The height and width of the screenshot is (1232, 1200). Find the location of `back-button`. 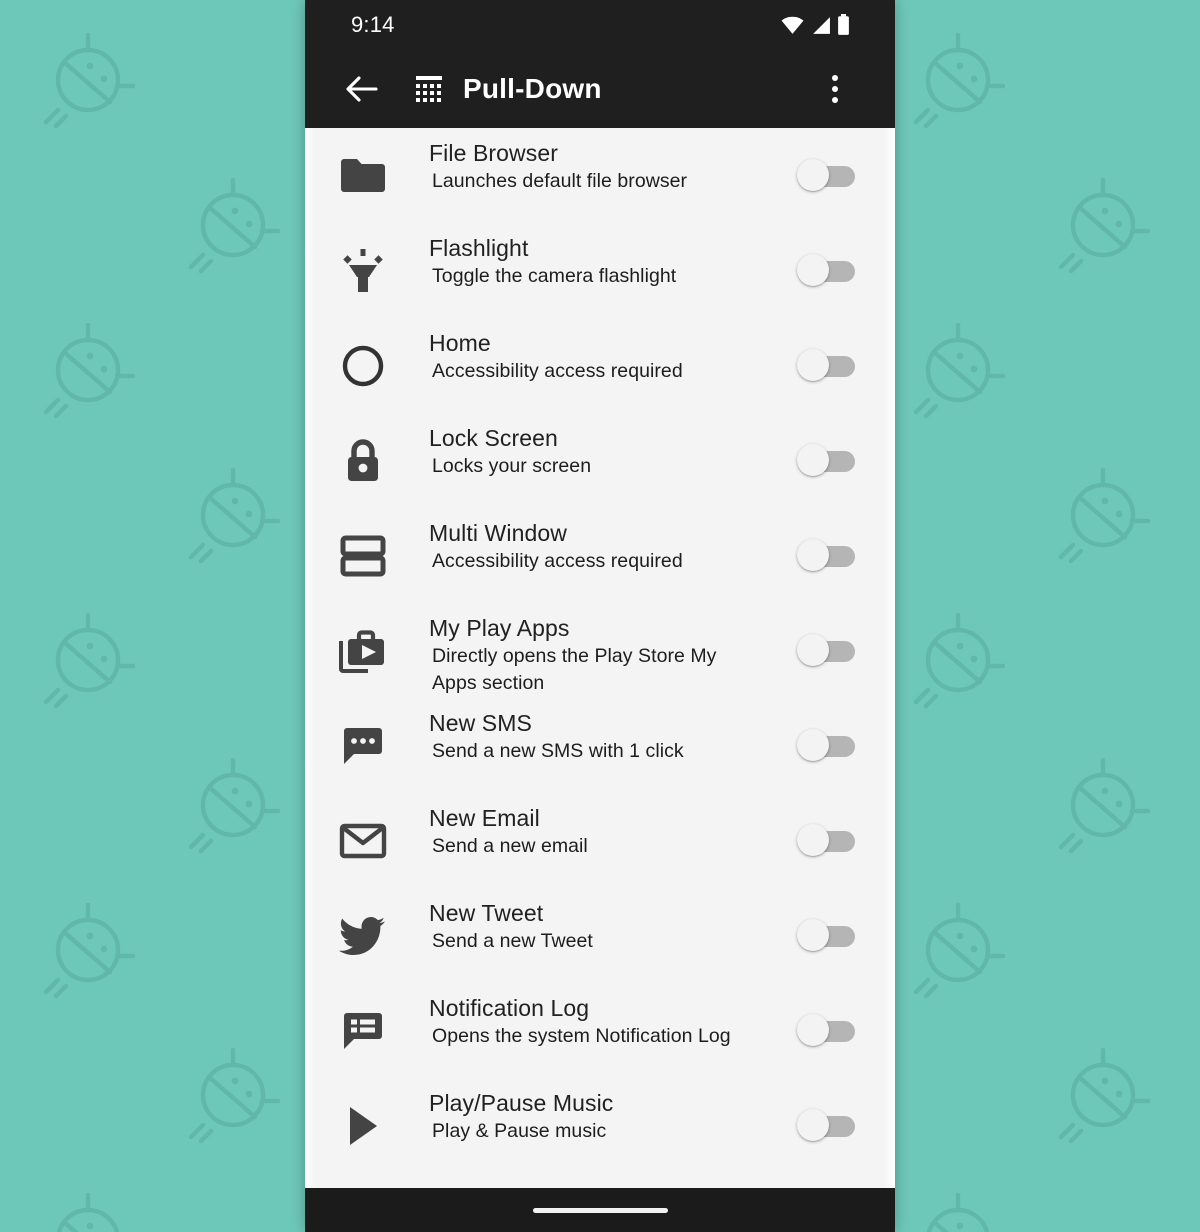

back-button is located at coordinates (362, 89).